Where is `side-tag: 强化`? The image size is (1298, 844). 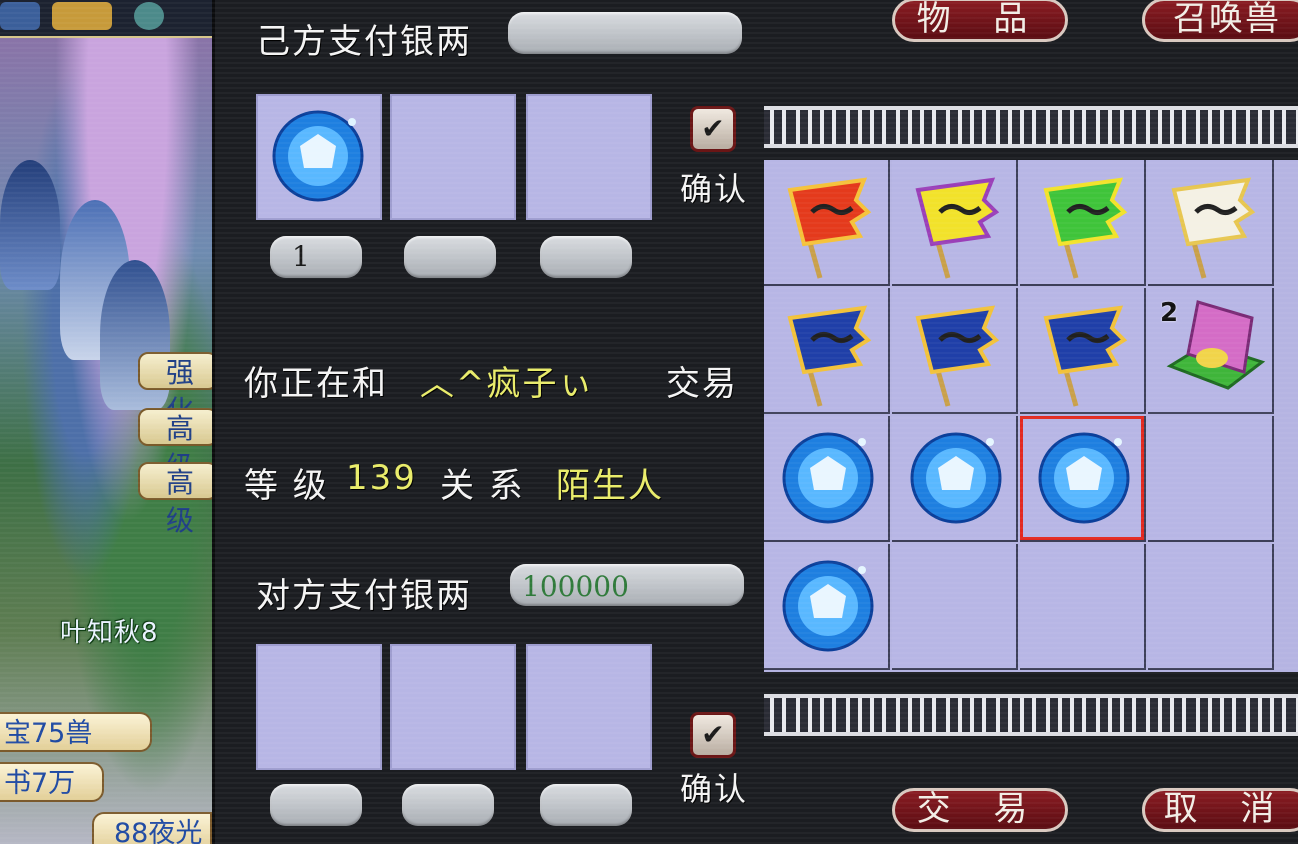 side-tag: 强化 is located at coordinates (175, 389).